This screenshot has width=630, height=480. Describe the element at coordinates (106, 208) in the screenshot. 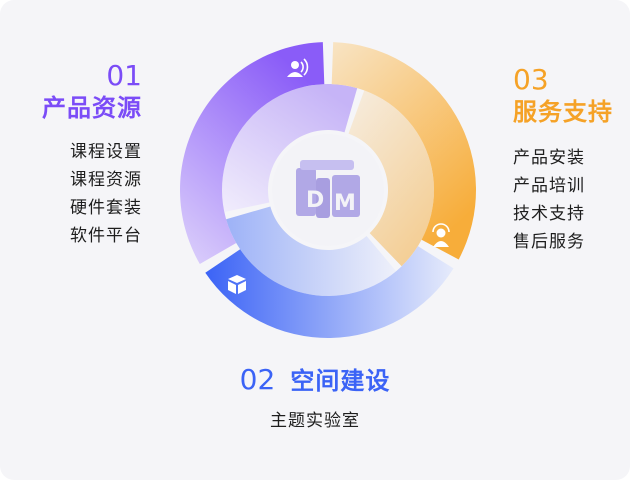

I see `list-item: 硬件套装` at that location.